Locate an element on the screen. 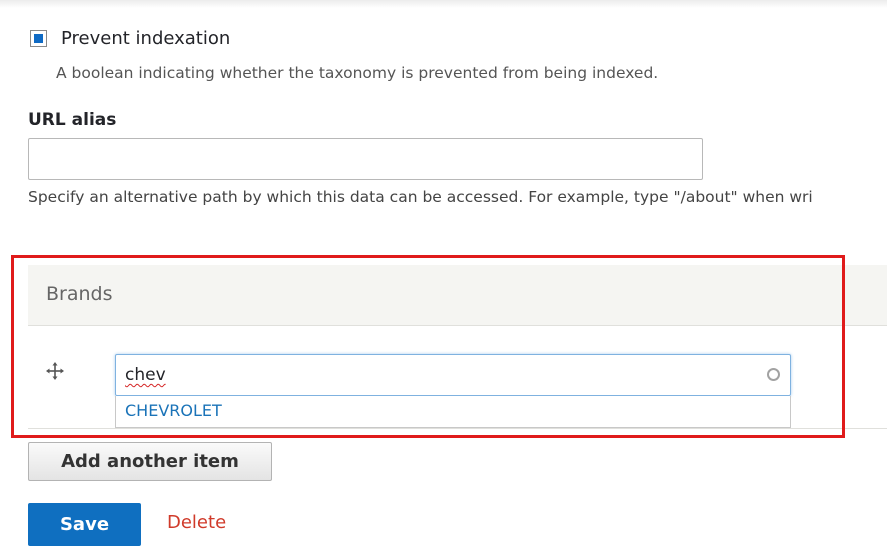 This screenshot has height=546, width=887. top-edge-shadow is located at coordinates (443, 4).